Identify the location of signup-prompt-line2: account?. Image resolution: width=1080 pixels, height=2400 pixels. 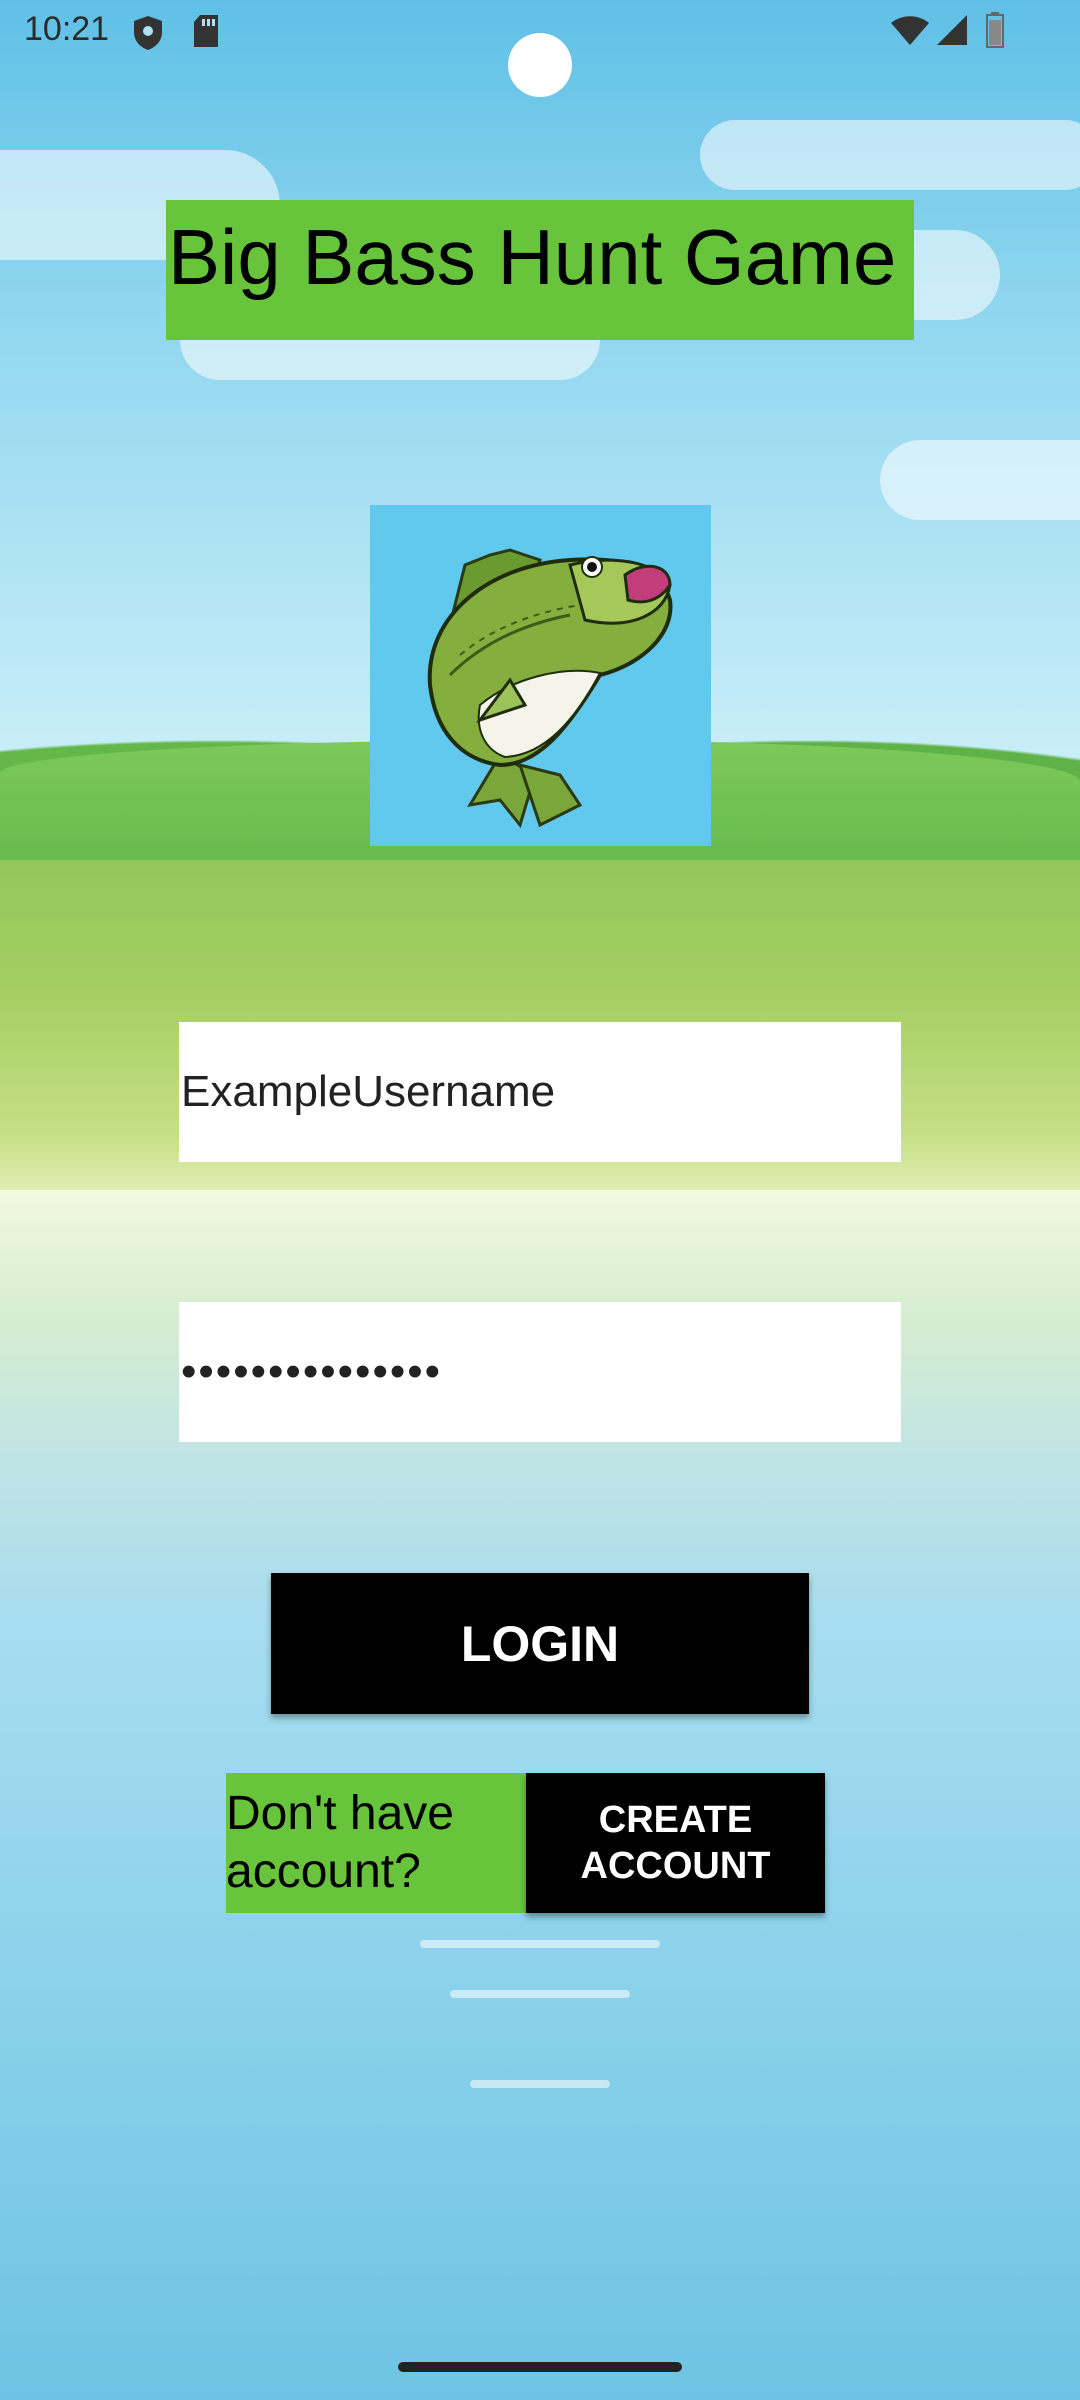
(323, 1871).